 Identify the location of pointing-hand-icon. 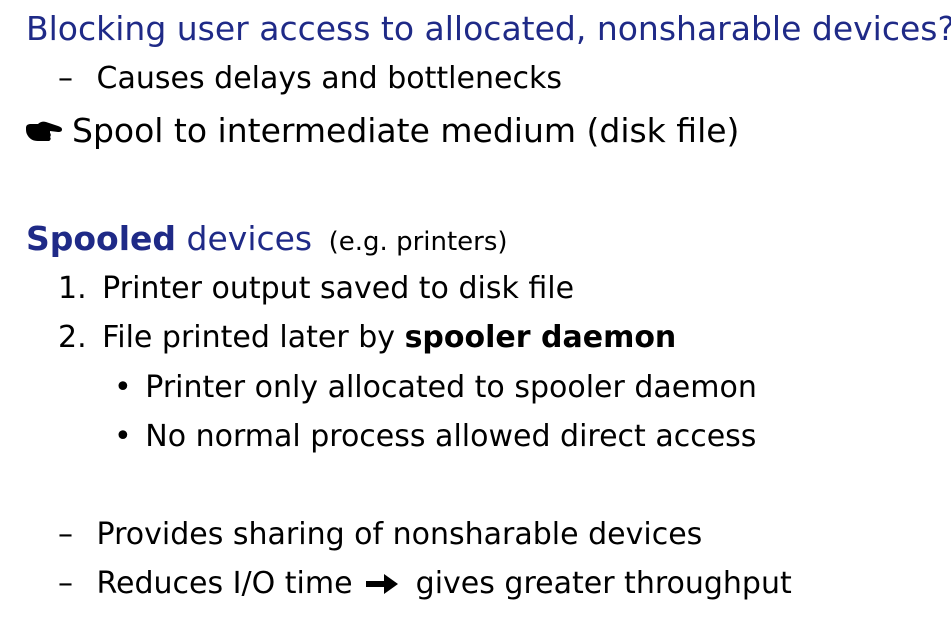
(44, 131).